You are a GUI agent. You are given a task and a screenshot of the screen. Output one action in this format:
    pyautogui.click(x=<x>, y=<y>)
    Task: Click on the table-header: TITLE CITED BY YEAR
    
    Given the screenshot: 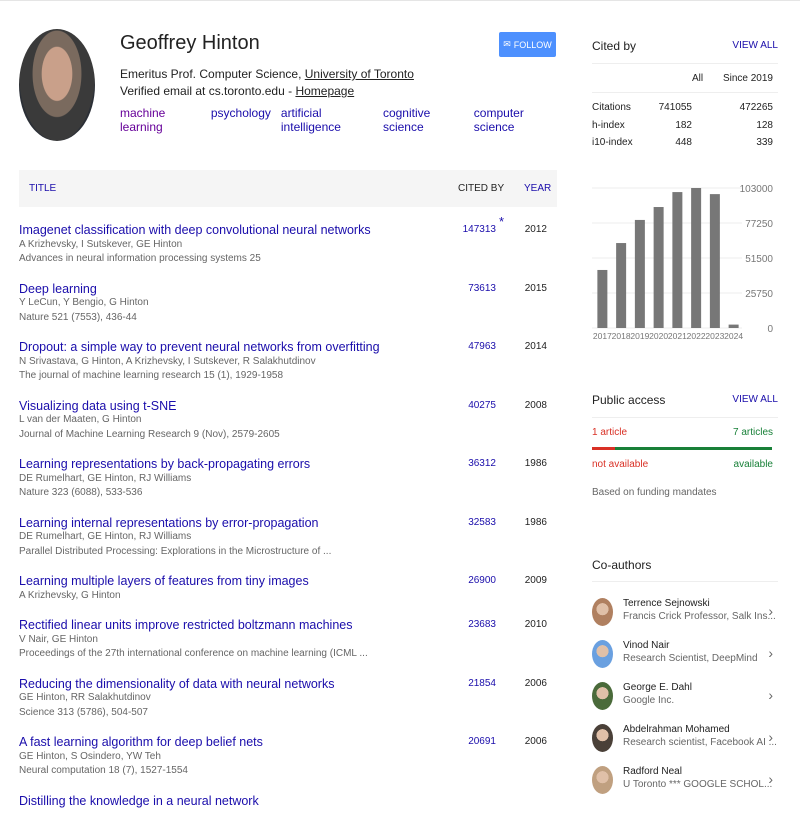 What is the action you would take?
    pyautogui.click(x=288, y=188)
    